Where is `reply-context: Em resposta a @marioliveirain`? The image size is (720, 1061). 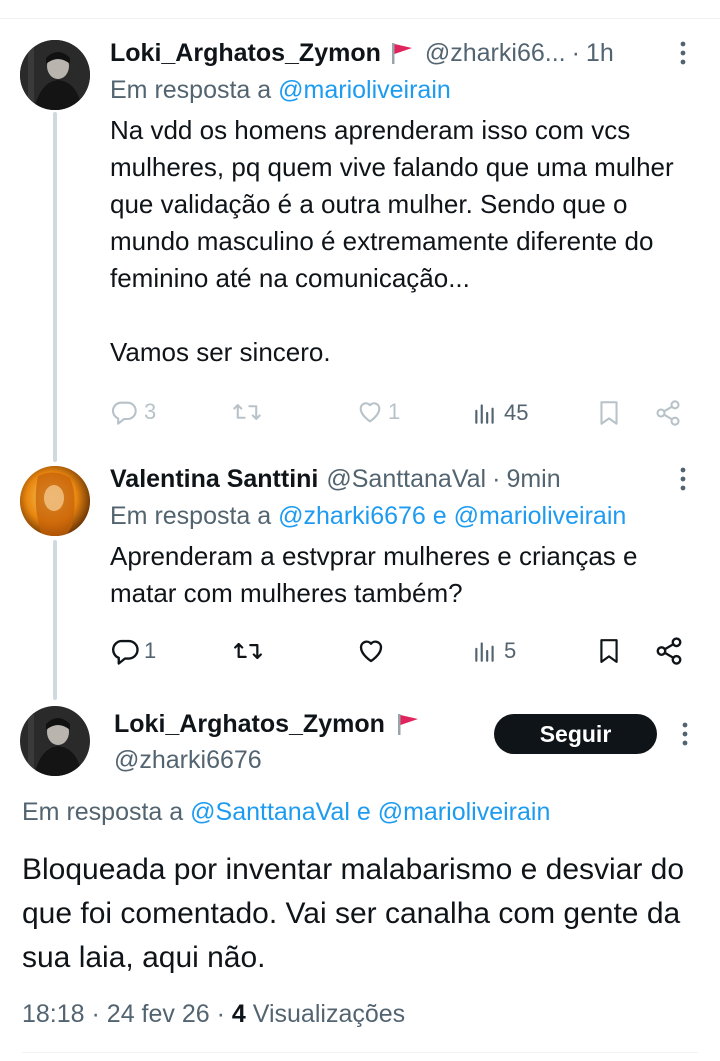
reply-context: Em resposta a @marioliveirain is located at coordinates (404, 90).